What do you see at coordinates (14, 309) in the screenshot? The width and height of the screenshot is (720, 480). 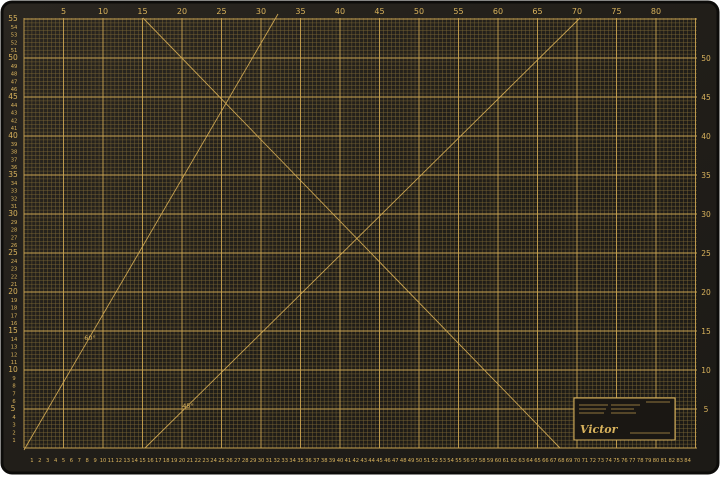 I see `left-ruler-label: 18` at bounding box center [14, 309].